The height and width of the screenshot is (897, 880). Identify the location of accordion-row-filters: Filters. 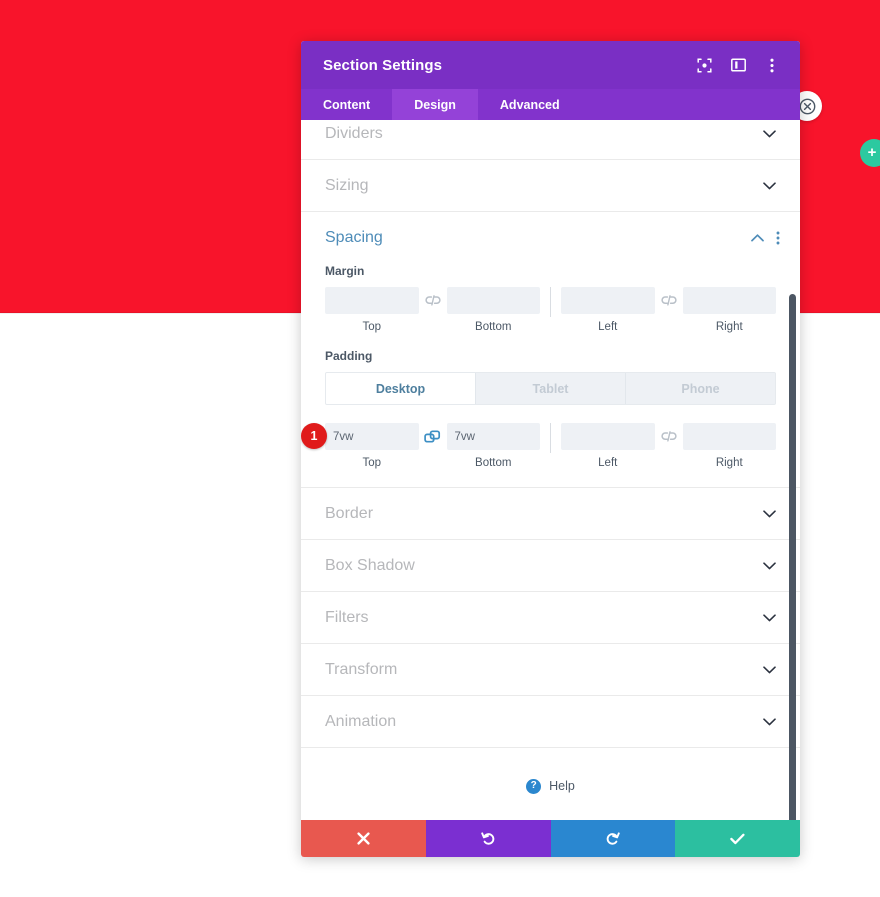
(550, 618).